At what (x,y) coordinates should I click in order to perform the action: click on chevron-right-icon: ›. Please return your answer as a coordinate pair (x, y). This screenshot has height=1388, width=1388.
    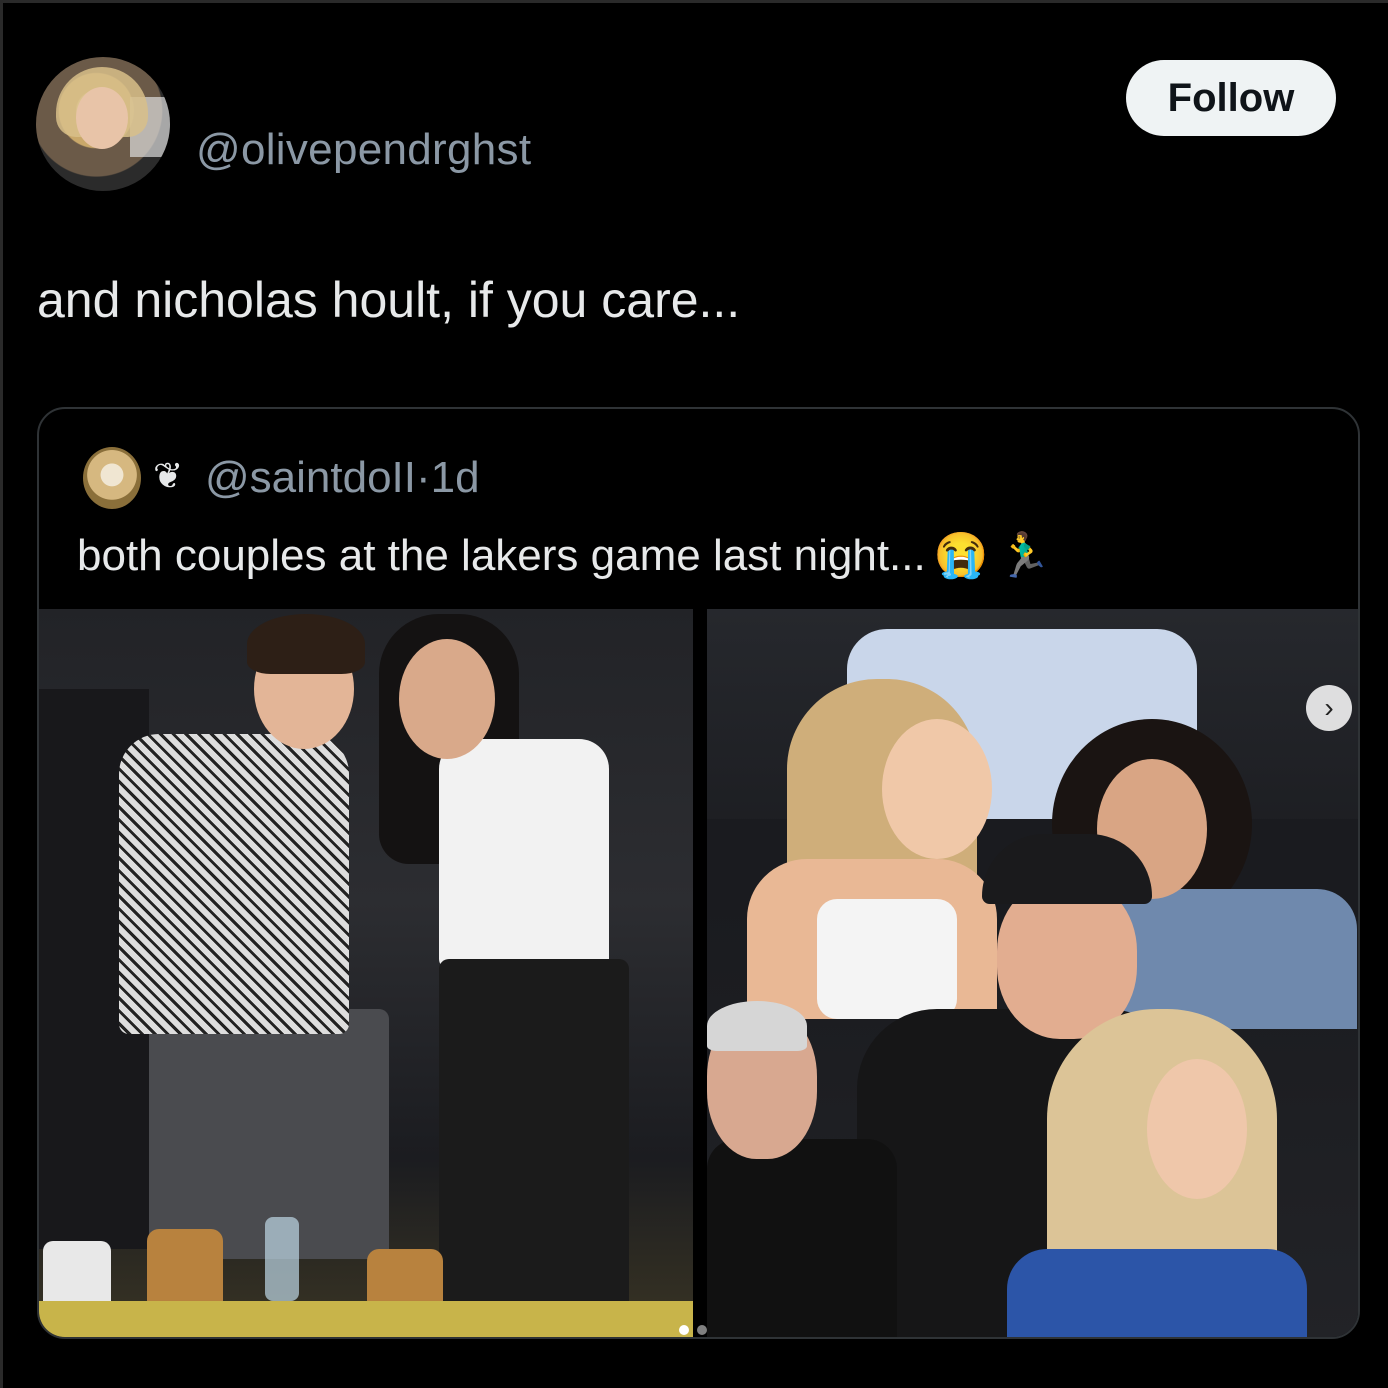
    Looking at the image, I should click on (1329, 707).